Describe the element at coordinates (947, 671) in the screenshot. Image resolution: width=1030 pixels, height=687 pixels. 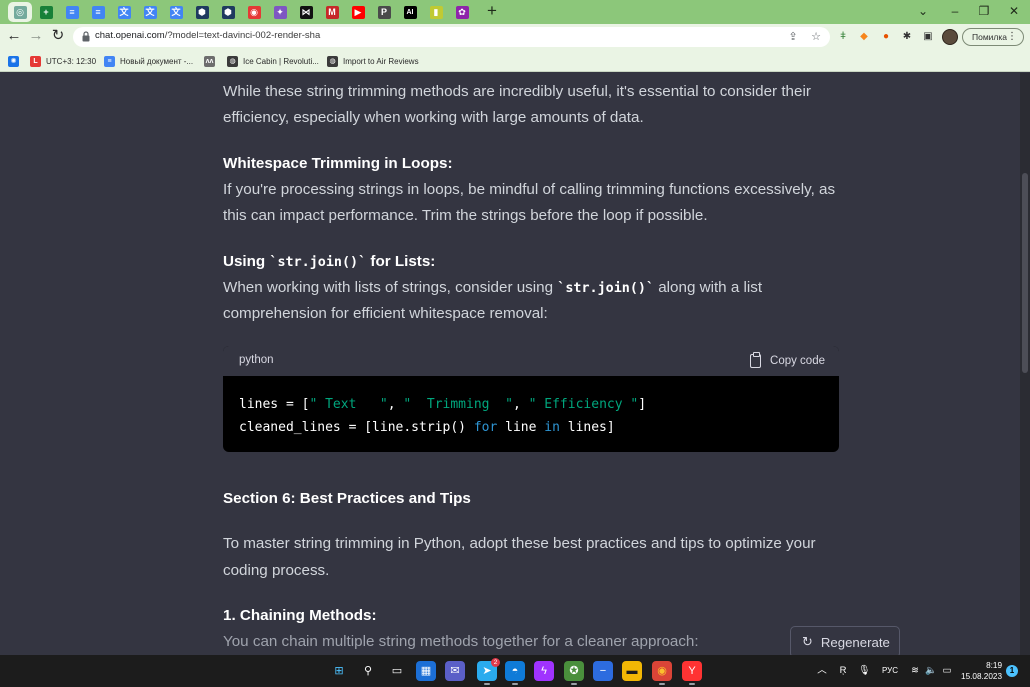
I see `battery-icon: ▭` at that location.